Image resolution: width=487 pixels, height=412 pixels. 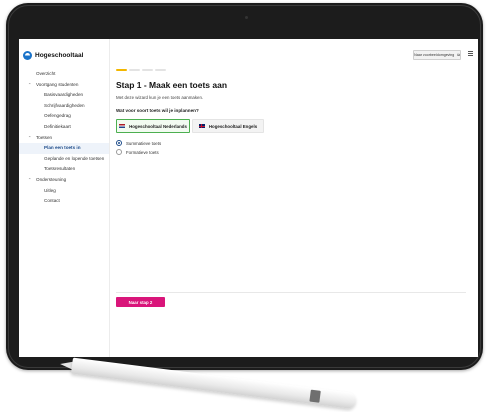 I want to click on sidebar-item-oefengedrag: Oefengedrag, so click(x=64, y=116).